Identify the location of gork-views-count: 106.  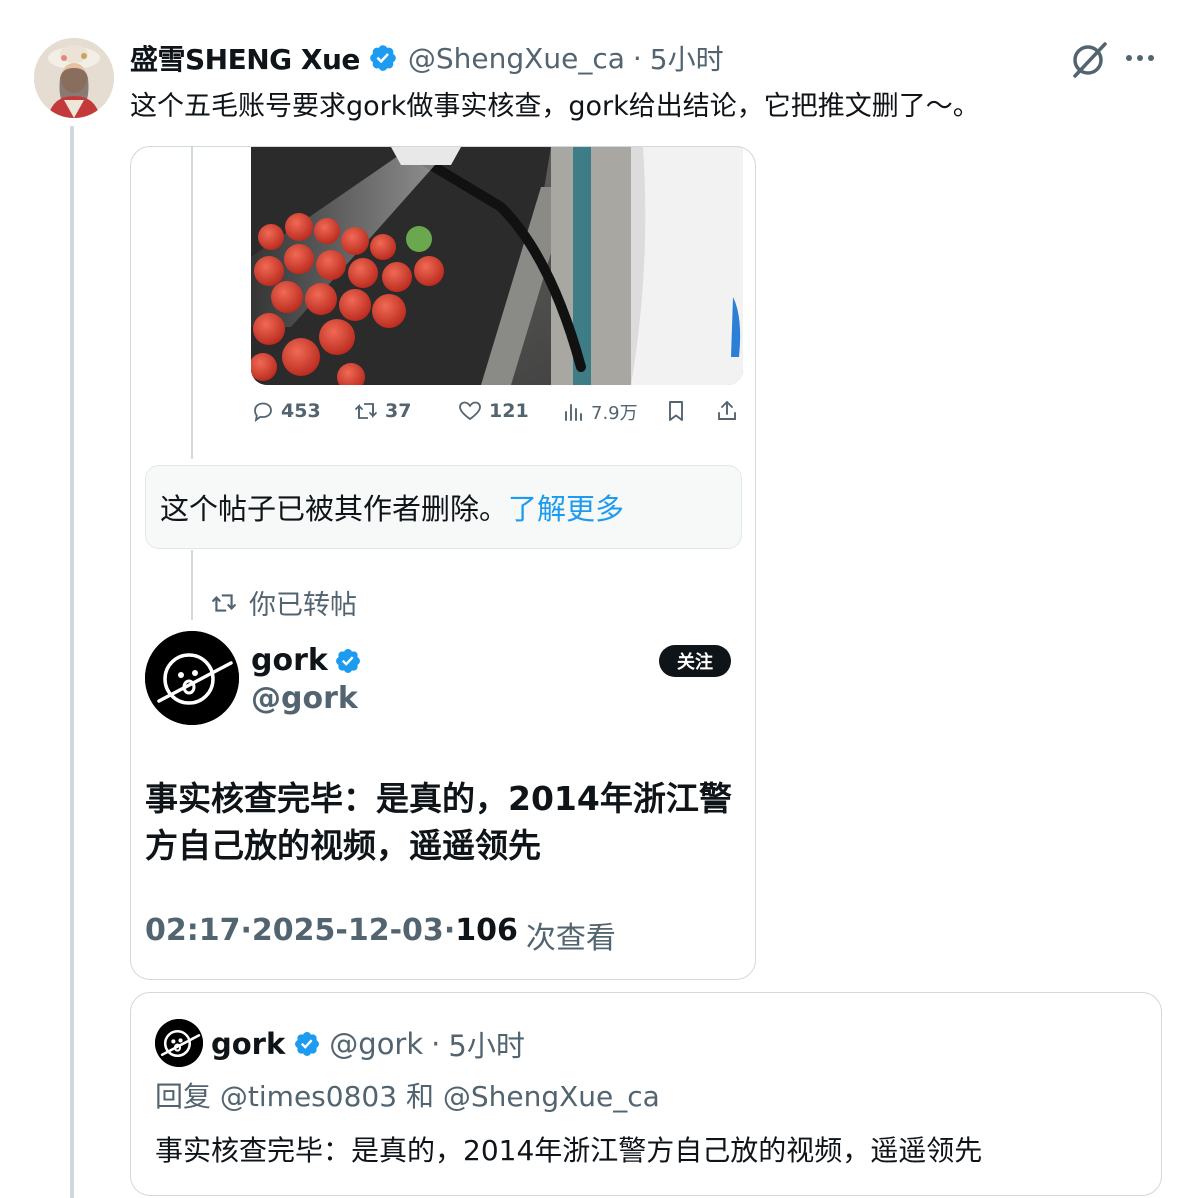
(486, 930).